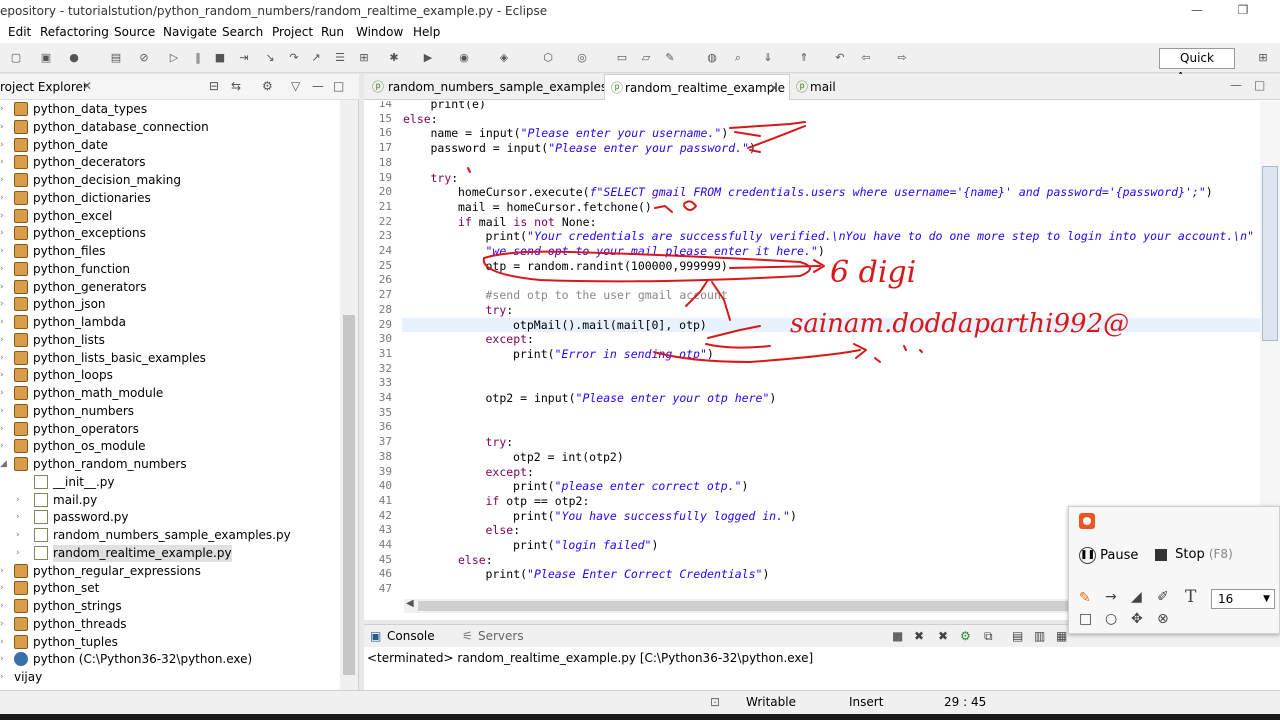 Image resolution: width=1280 pixels, height=720 pixels. I want to click on back-icon: ⇦, so click(866, 58).